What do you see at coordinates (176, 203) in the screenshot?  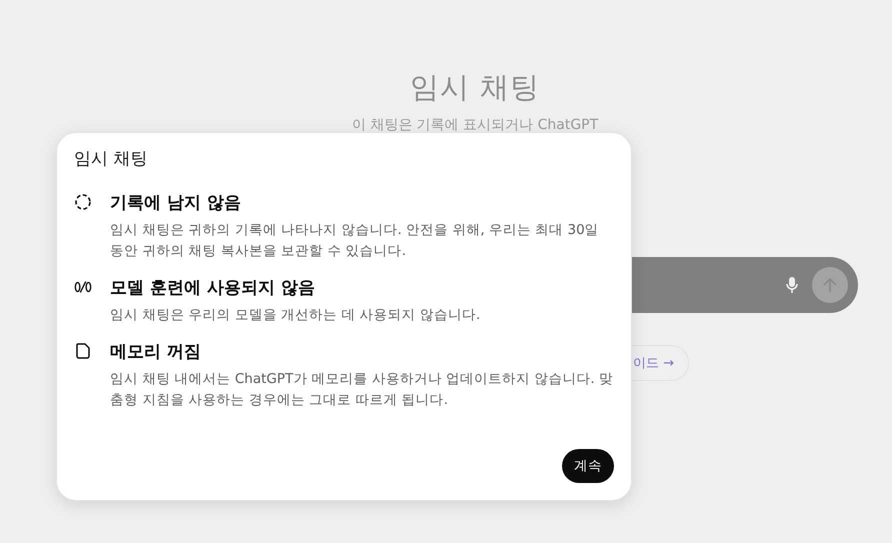 I see `feature-heading: 기록에 남지 않음` at bounding box center [176, 203].